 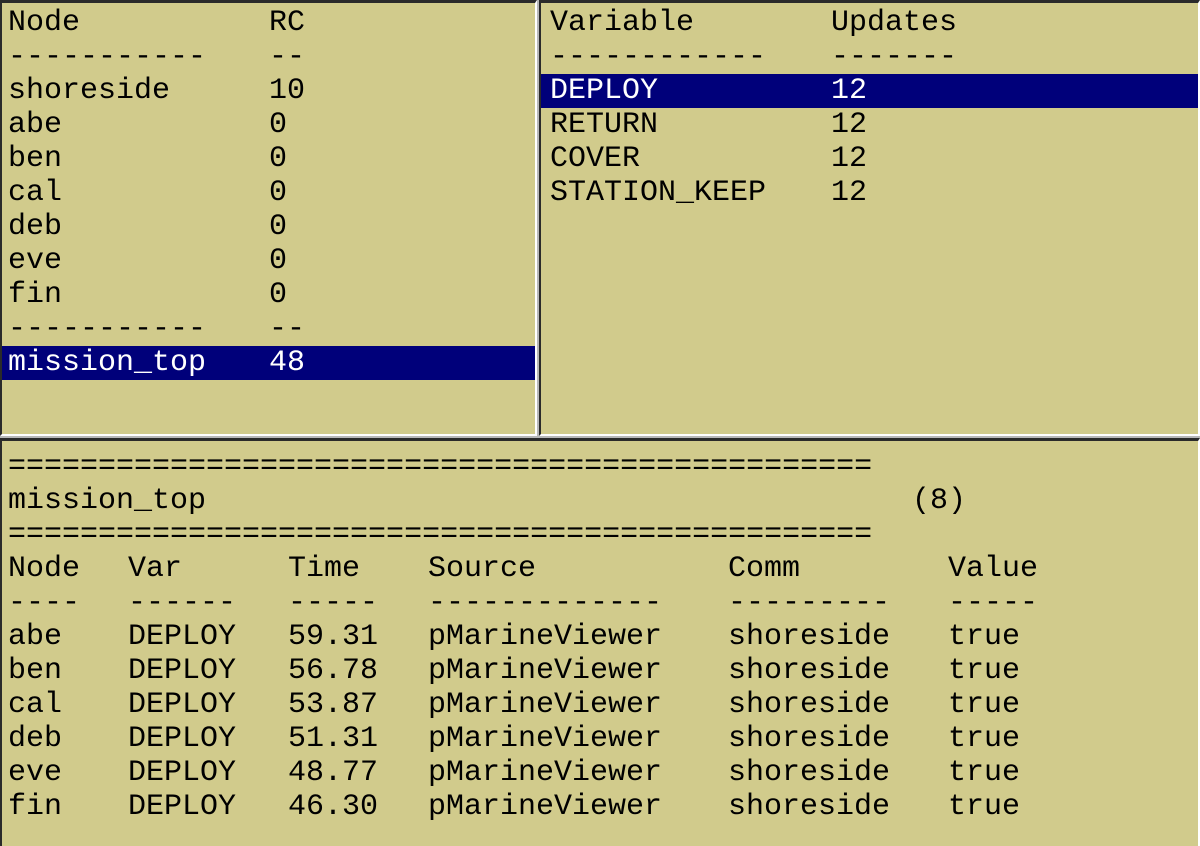 What do you see at coordinates (993, 569) in the screenshot?
I see `value-column-header: Value` at bounding box center [993, 569].